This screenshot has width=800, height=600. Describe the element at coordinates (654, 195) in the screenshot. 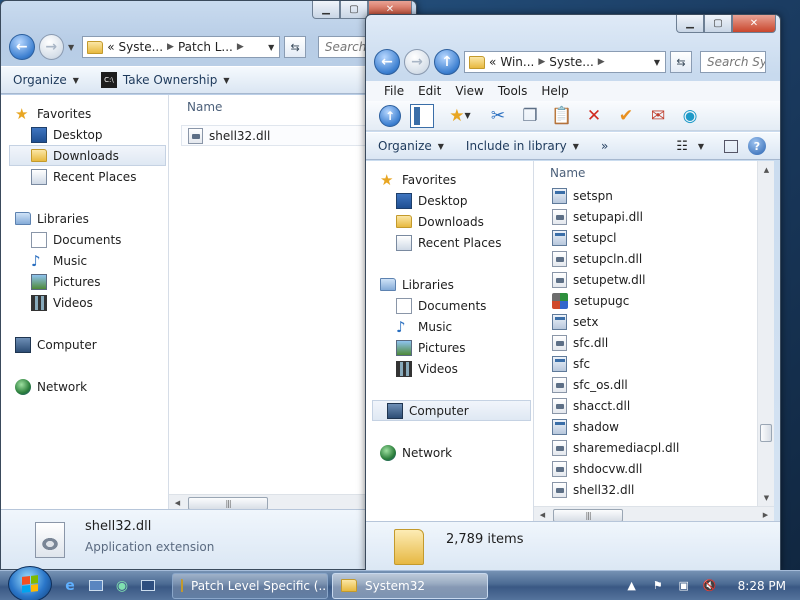

I see `list-item: setspn` at that location.